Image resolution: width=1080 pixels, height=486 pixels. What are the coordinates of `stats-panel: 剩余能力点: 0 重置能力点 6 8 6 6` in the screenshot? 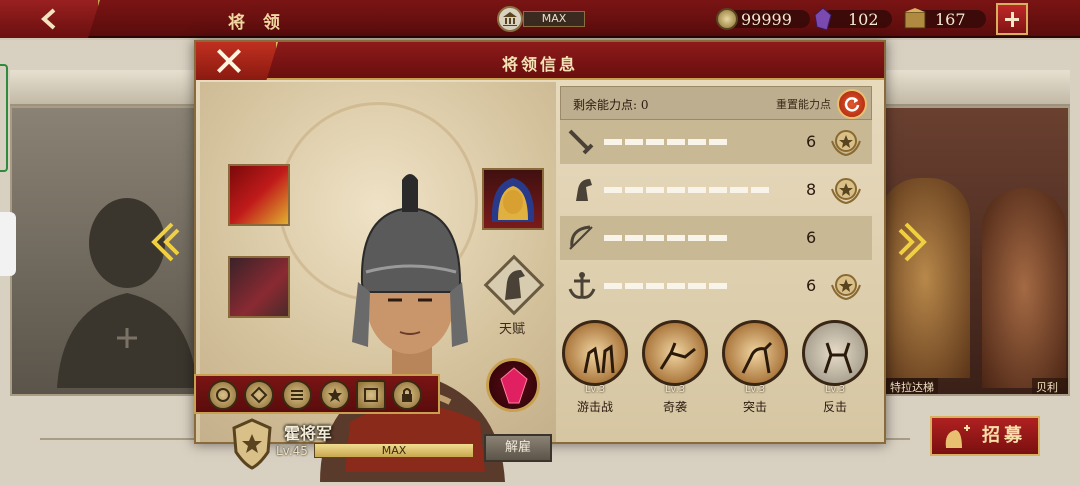 It's located at (716, 199).